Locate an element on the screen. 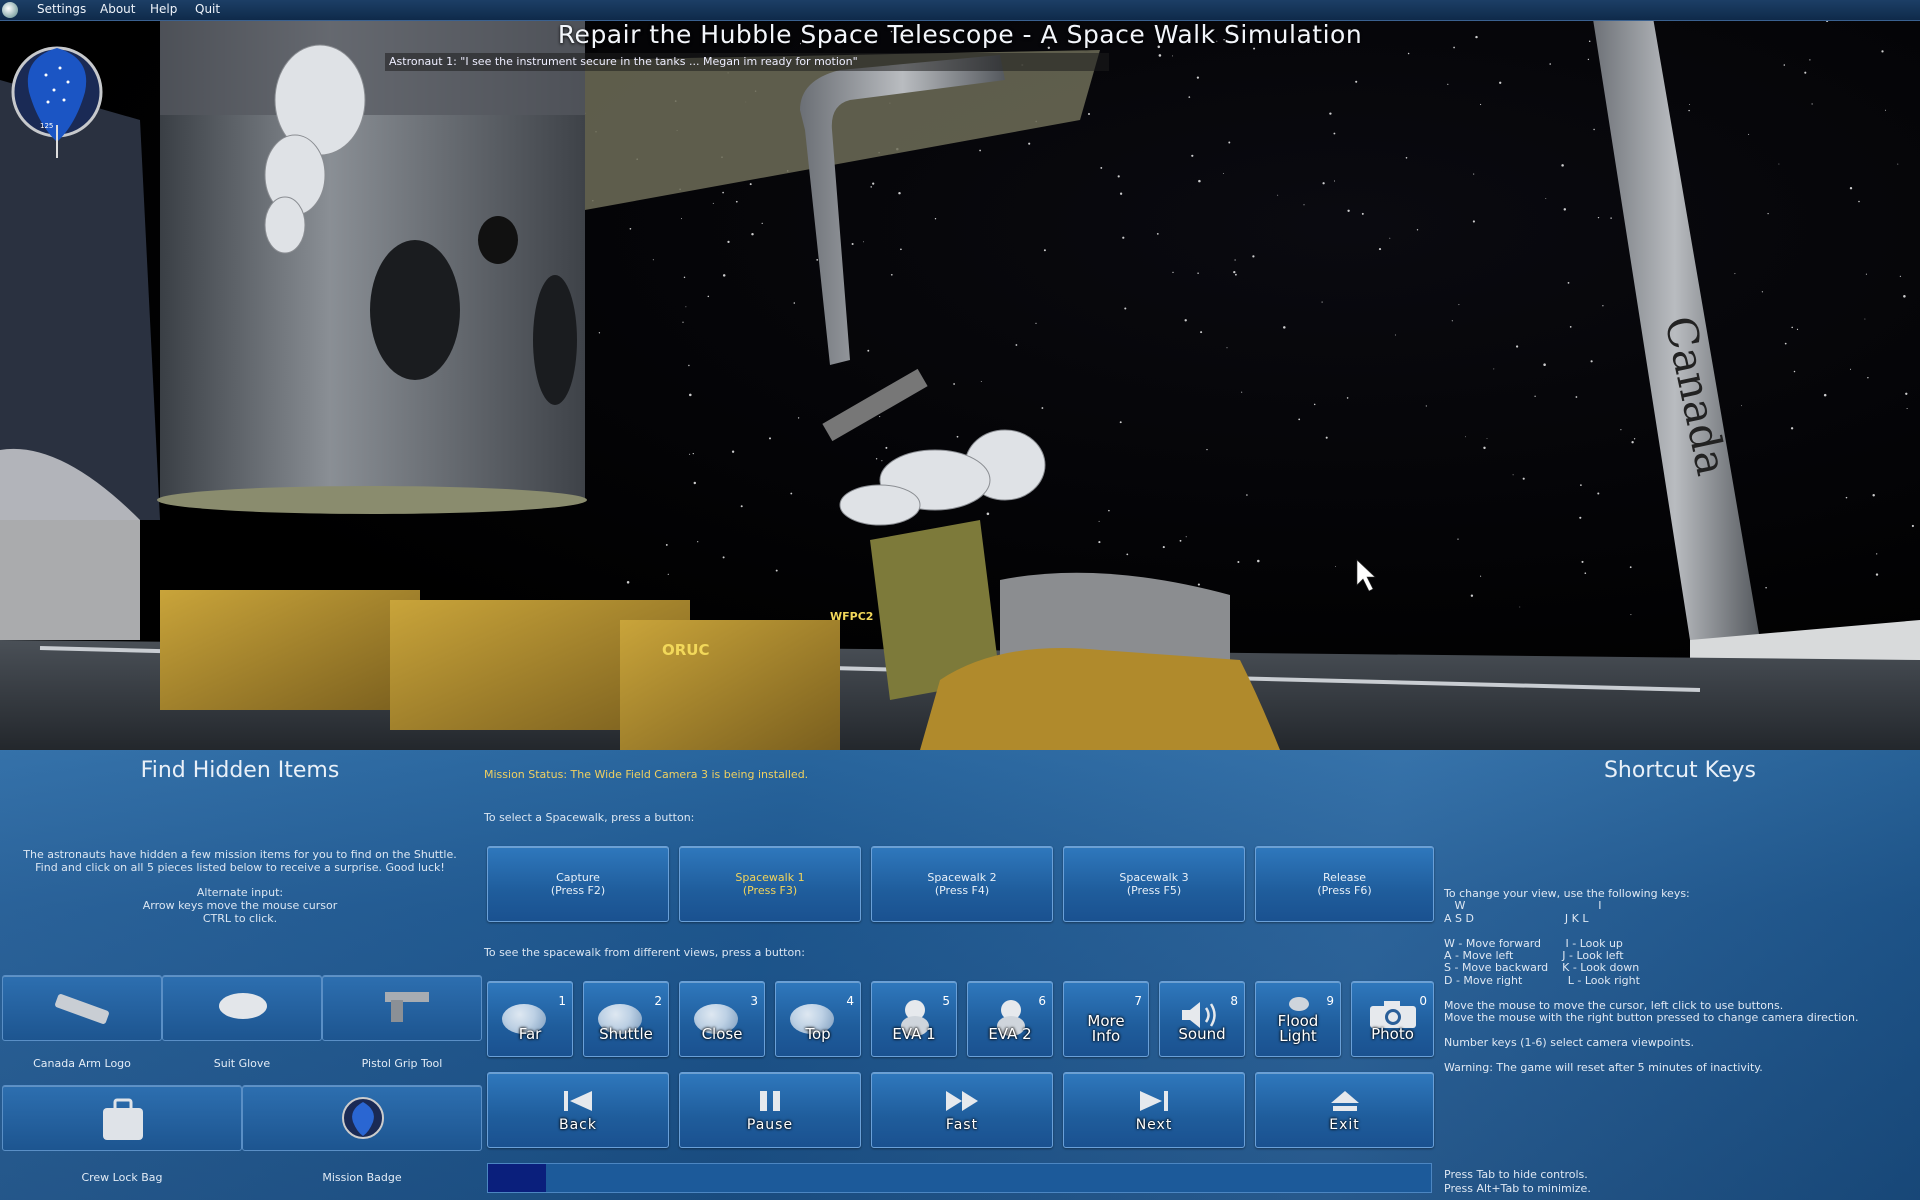  button-label: Capture is located at coordinates (578, 877).